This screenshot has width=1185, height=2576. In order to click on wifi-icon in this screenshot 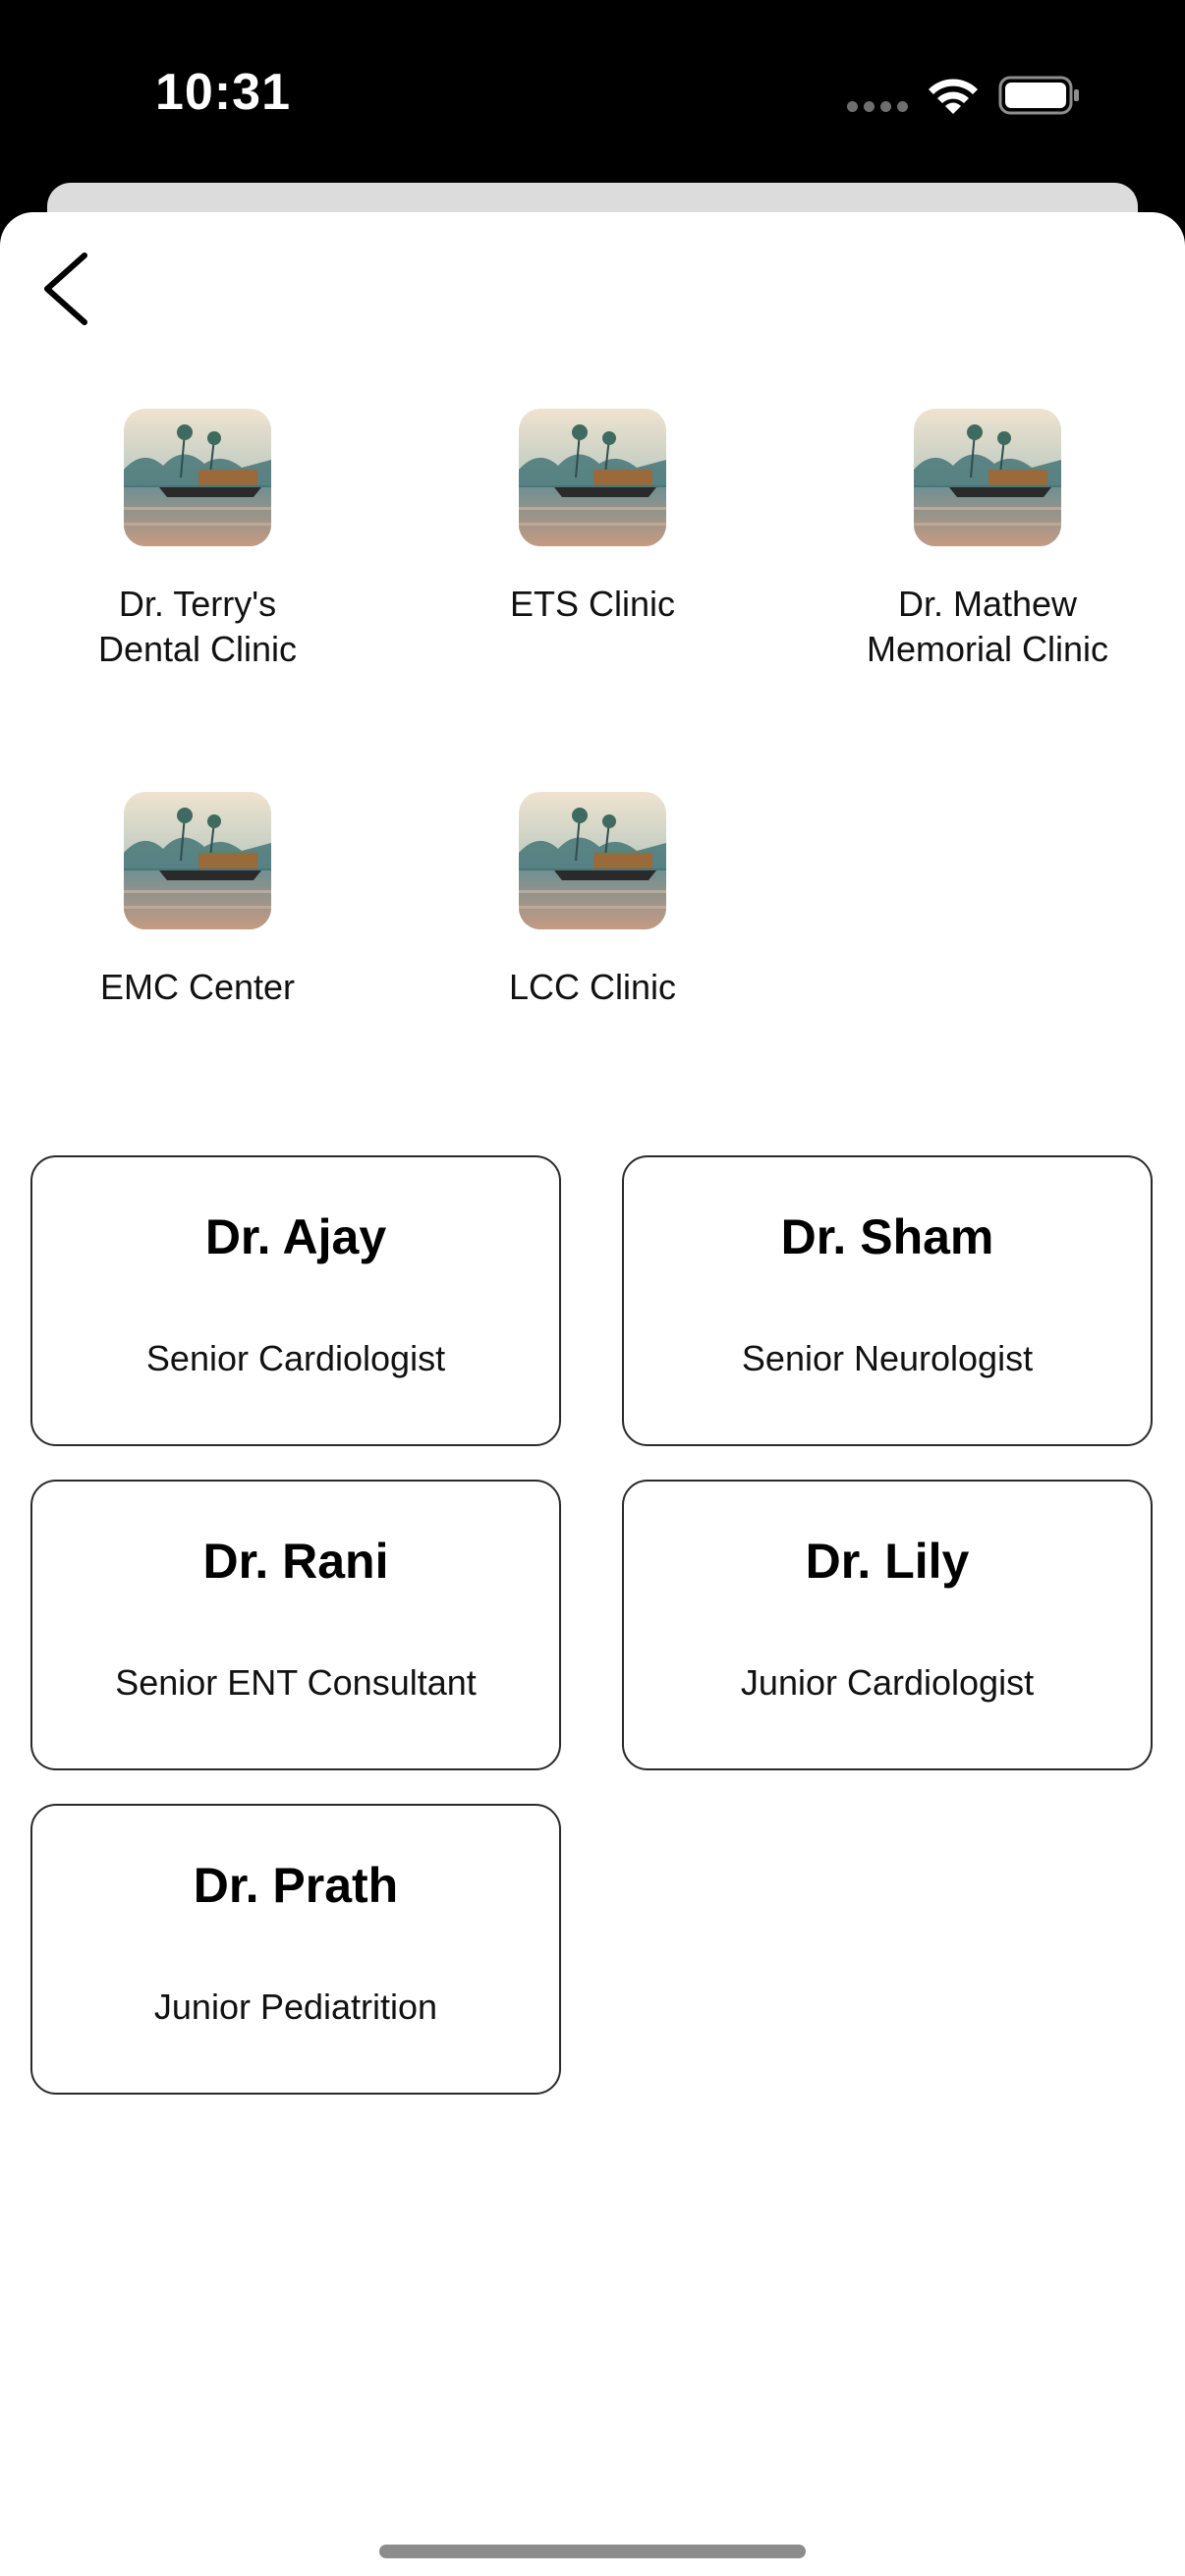, I will do `click(954, 96)`.